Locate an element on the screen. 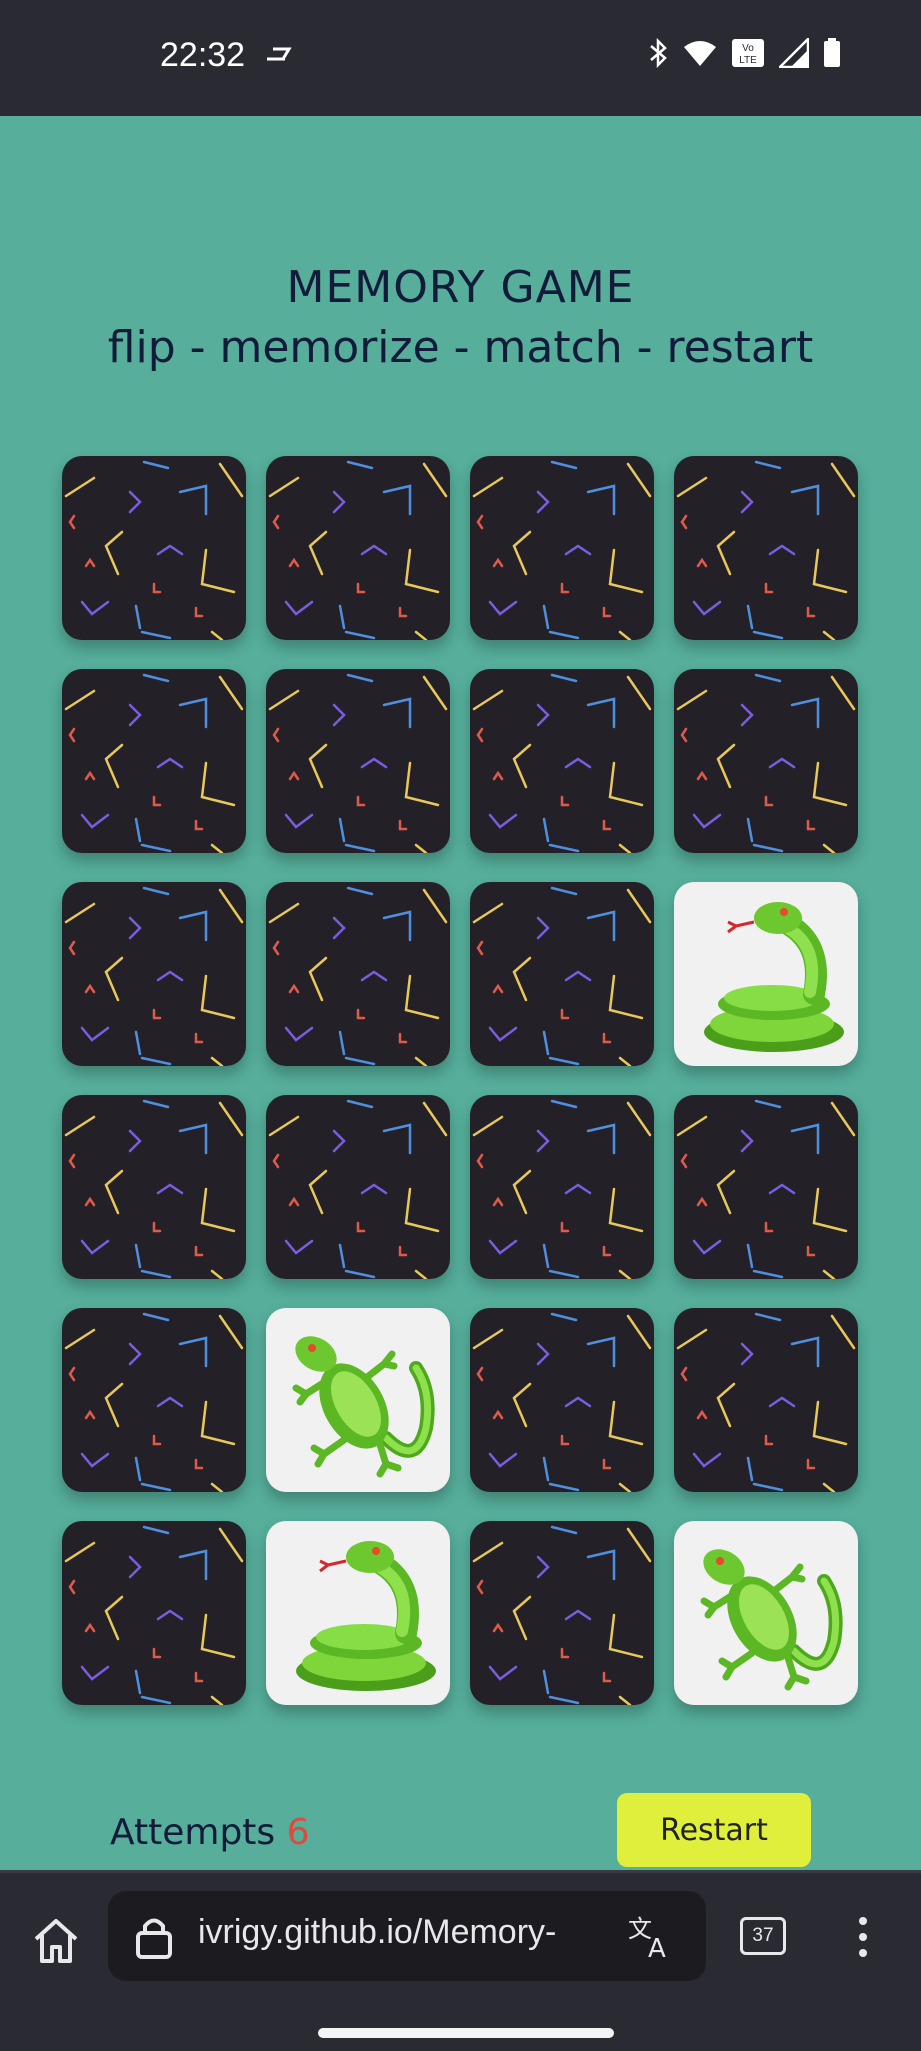 The image size is (921, 2051). lock-icon is located at coordinates (154, 1939).